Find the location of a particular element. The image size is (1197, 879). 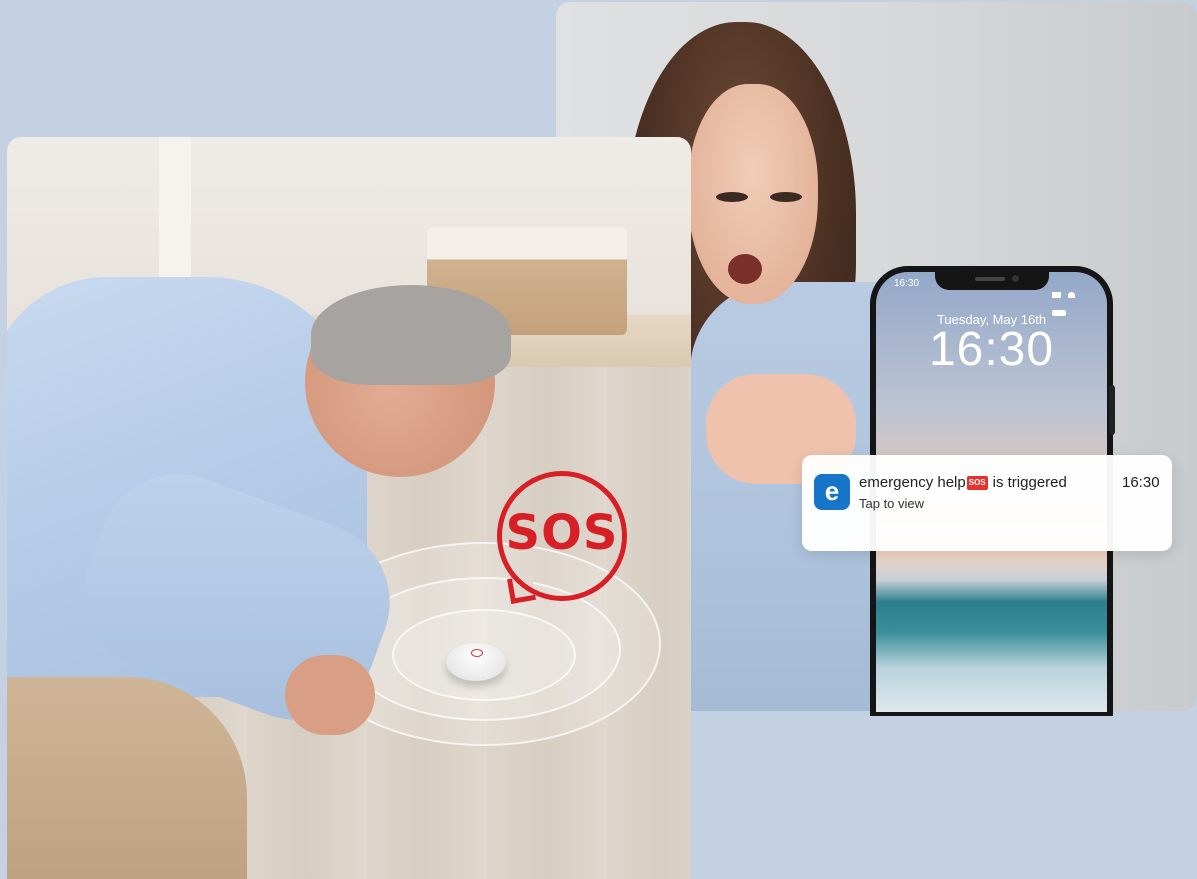

device-logo is located at coordinates (477, 653).